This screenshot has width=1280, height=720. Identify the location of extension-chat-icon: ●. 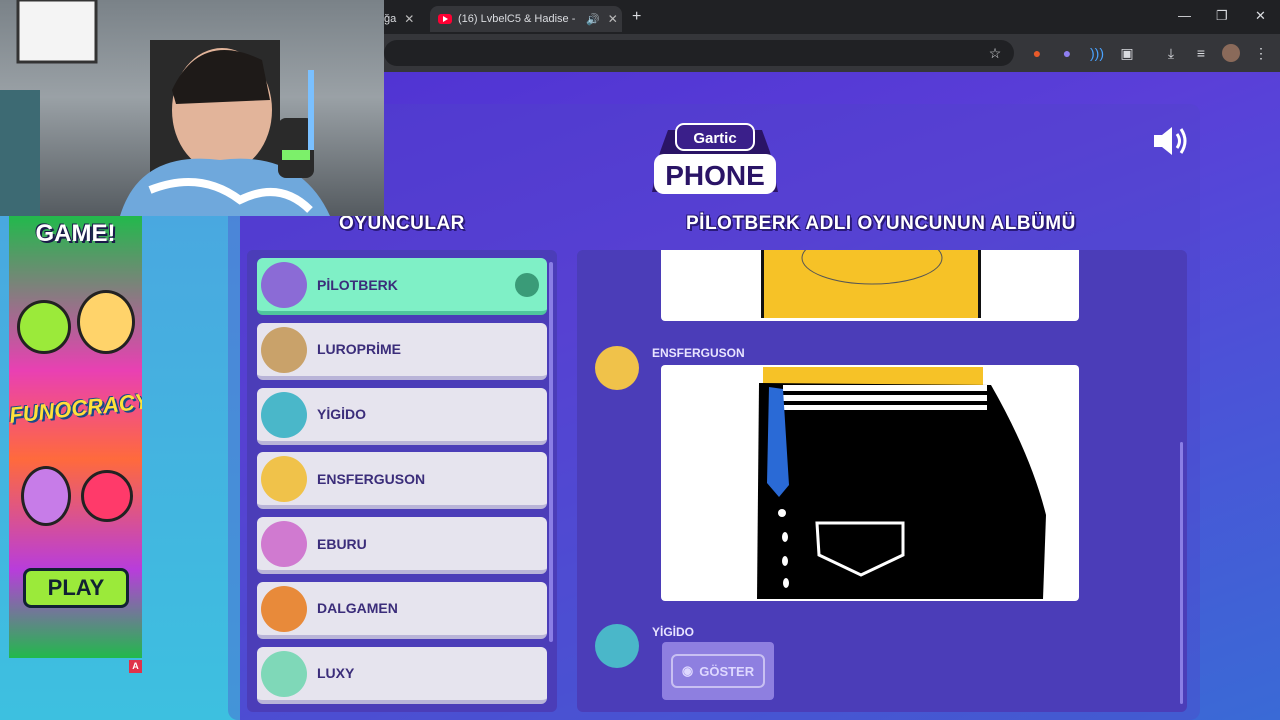
(1067, 53).